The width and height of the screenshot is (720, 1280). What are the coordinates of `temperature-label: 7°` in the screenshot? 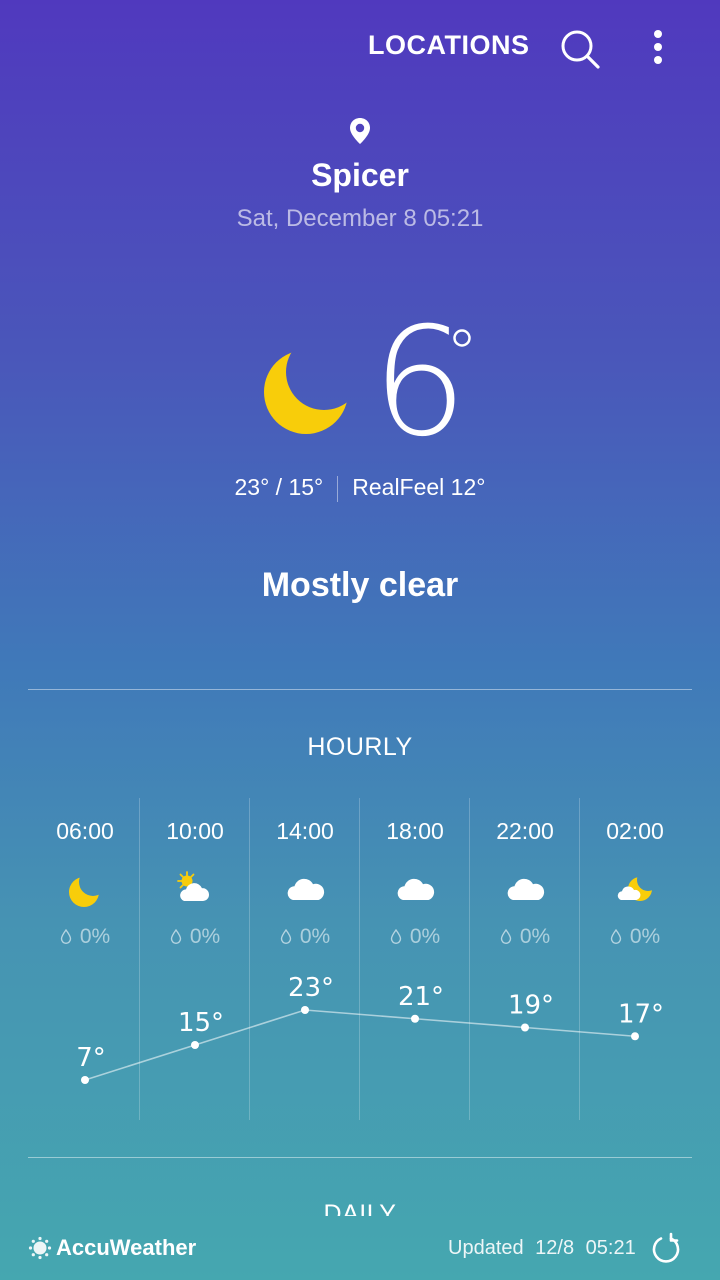 It's located at (91, 1058).